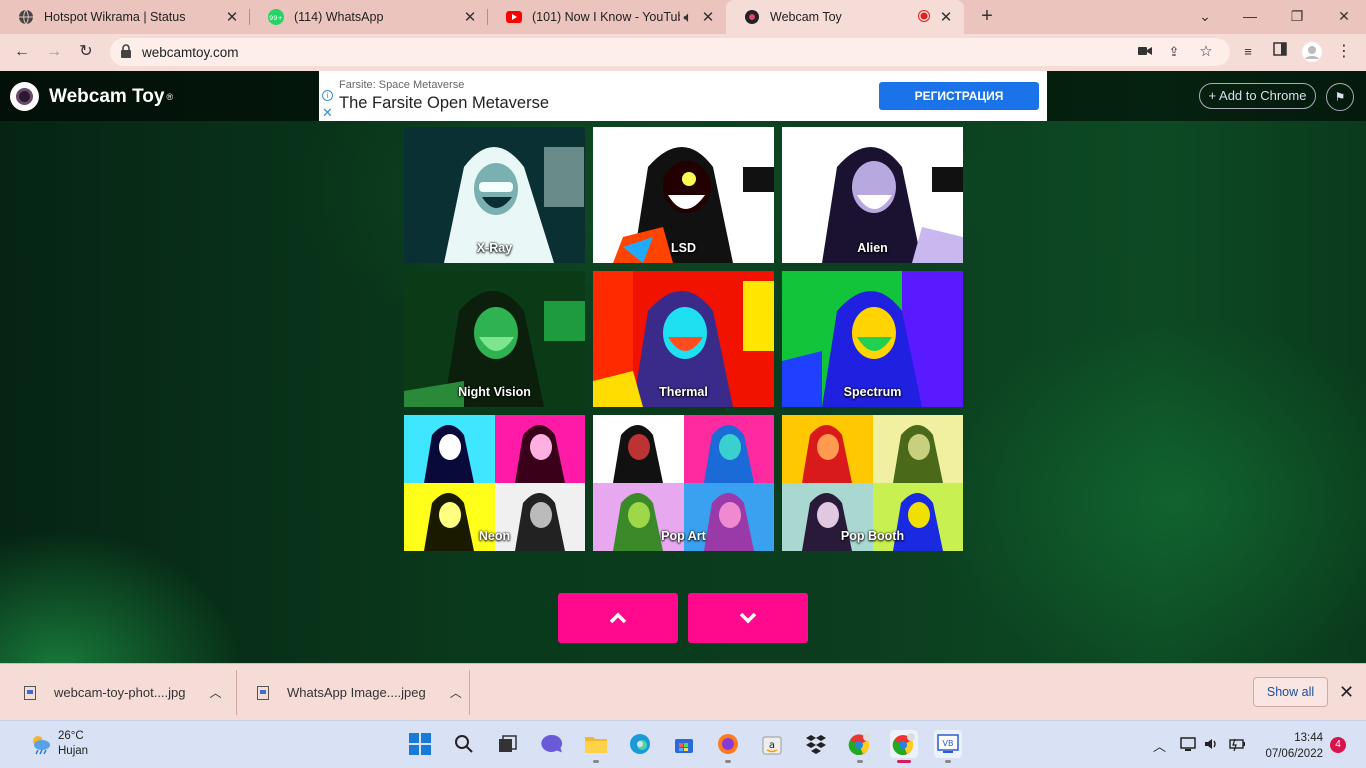  I want to click on site-logo: Webcam Toy ®, so click(91, 96).